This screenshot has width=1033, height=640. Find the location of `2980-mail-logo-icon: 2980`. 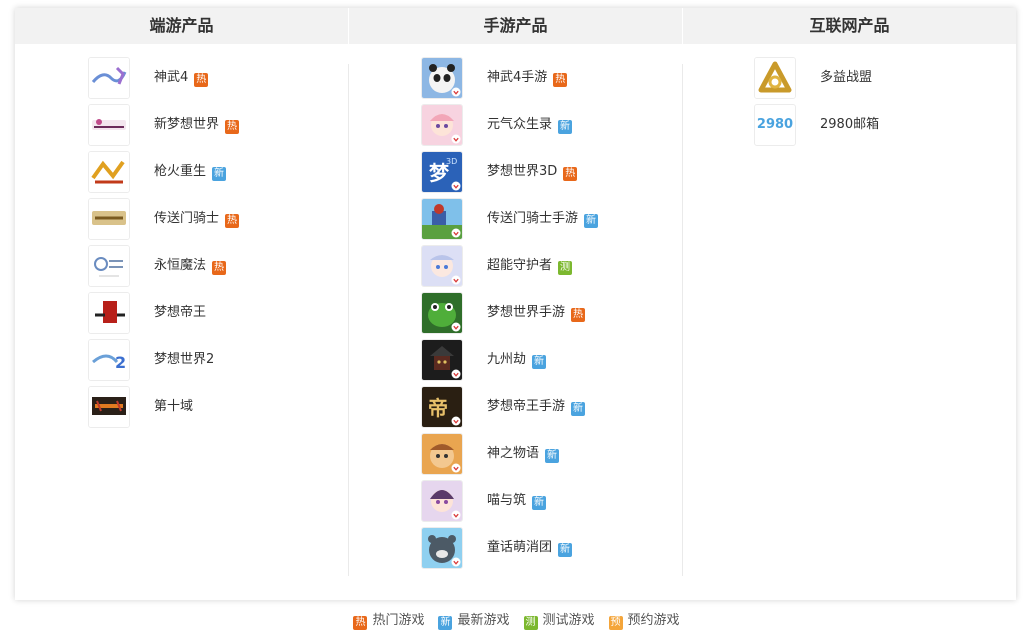

2980-mail-logo-icon: 2980 is located at coordinates (775, 125).